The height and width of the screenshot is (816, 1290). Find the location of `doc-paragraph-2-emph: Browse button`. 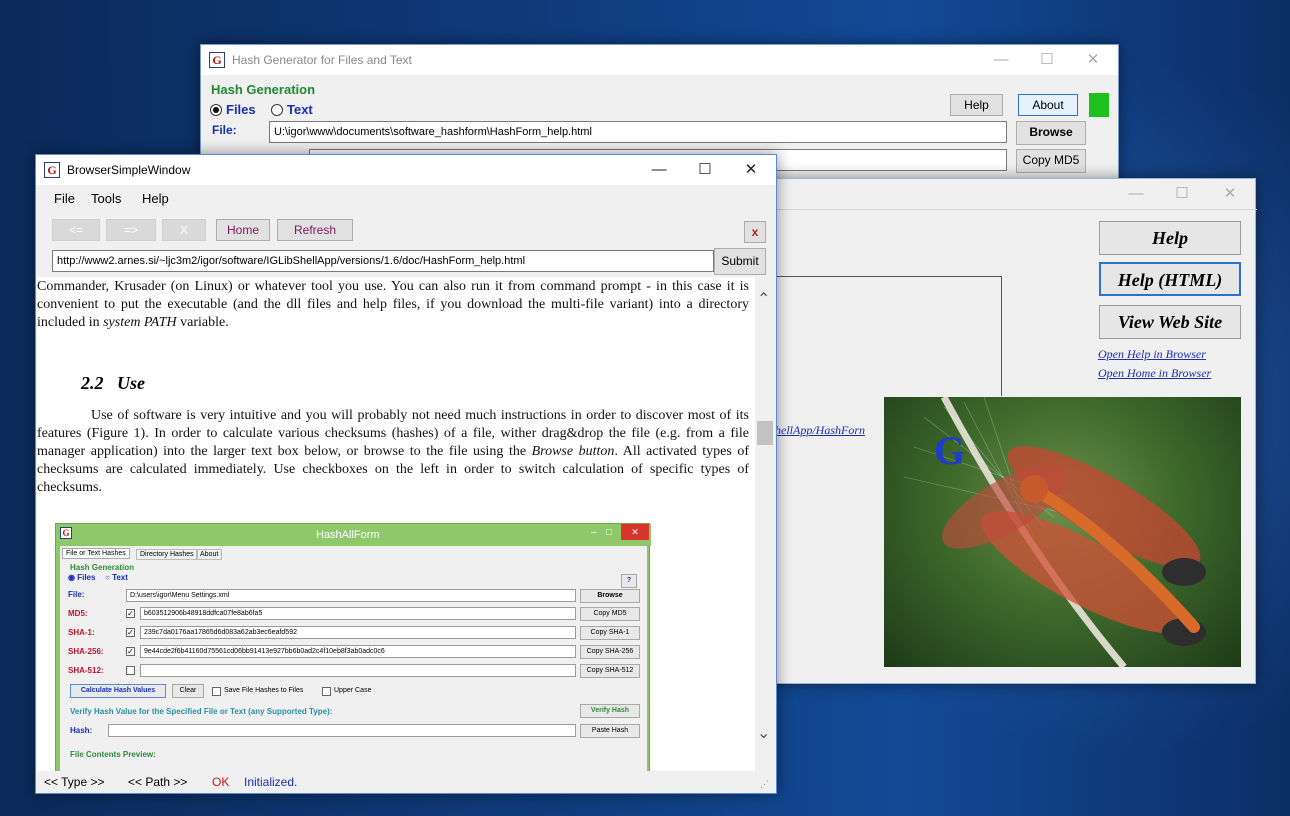

doc-paragraph-2-emph: Browse button is located at coordinates (573, 451).